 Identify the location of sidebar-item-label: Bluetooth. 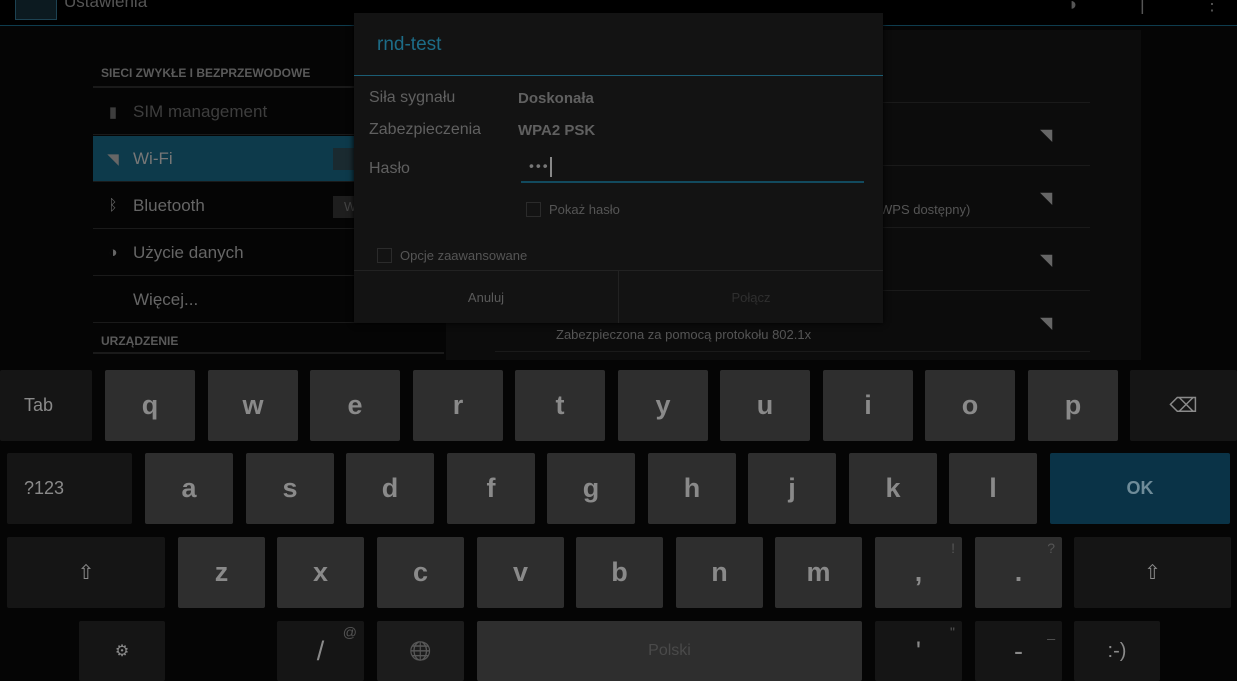
(169, 205).